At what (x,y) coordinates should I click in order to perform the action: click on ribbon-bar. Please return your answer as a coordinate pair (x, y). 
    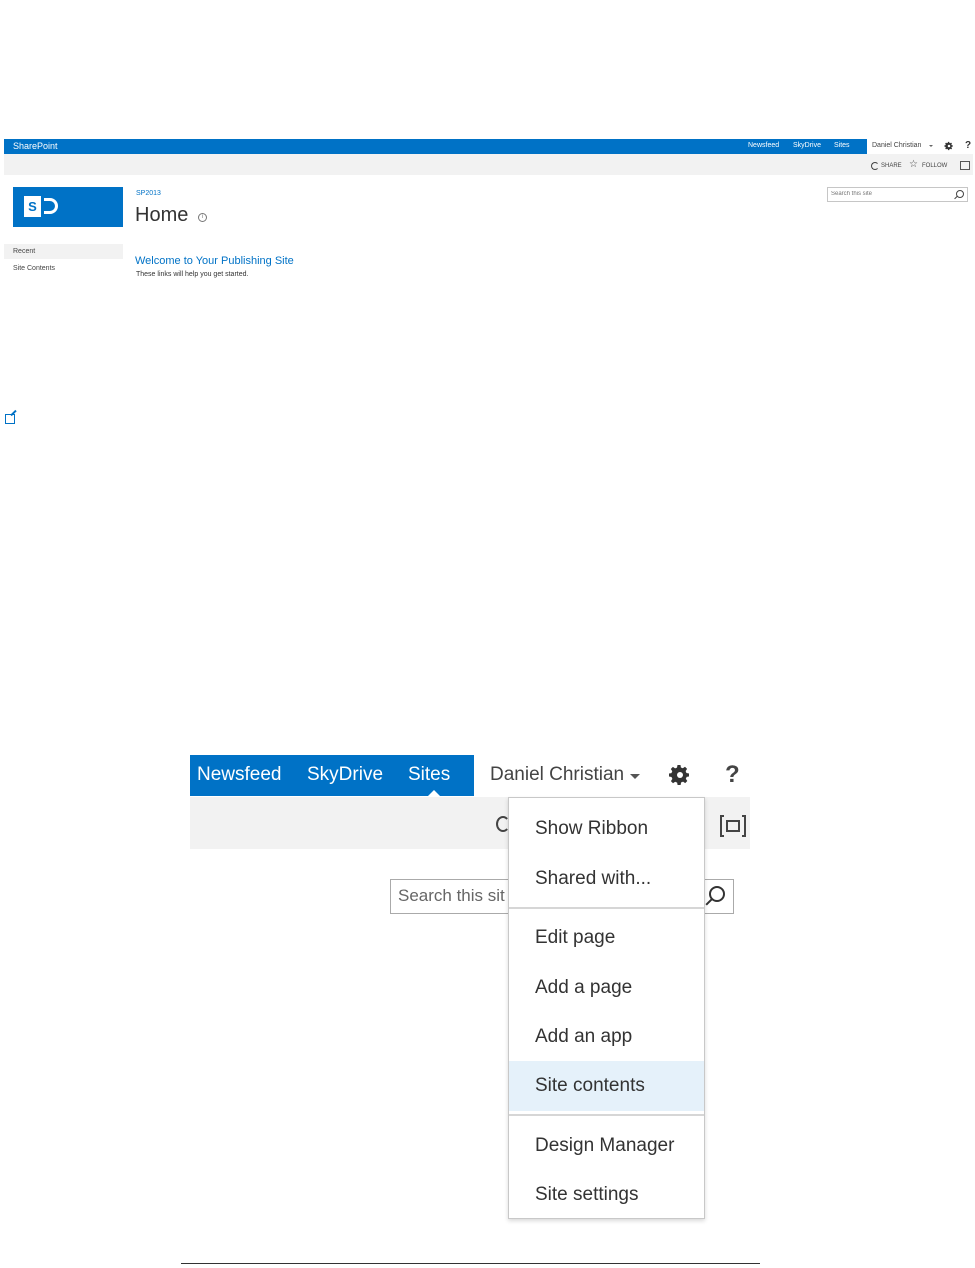
    Looking at the image, I should click on (488, 164).